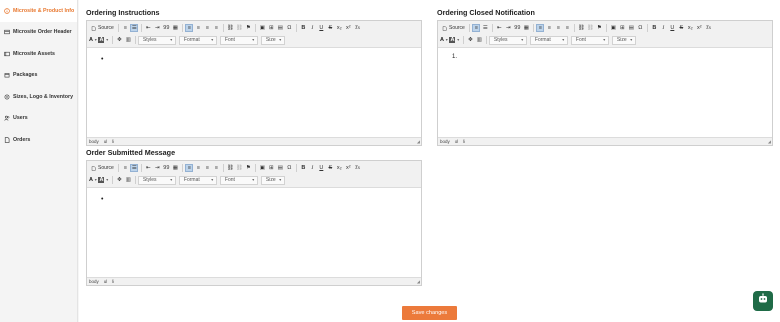 This screenshot has height=322, width=780. Describe the element at coordinates (763, 301) in the screenshot. I see `chat-widget-button` at that location.